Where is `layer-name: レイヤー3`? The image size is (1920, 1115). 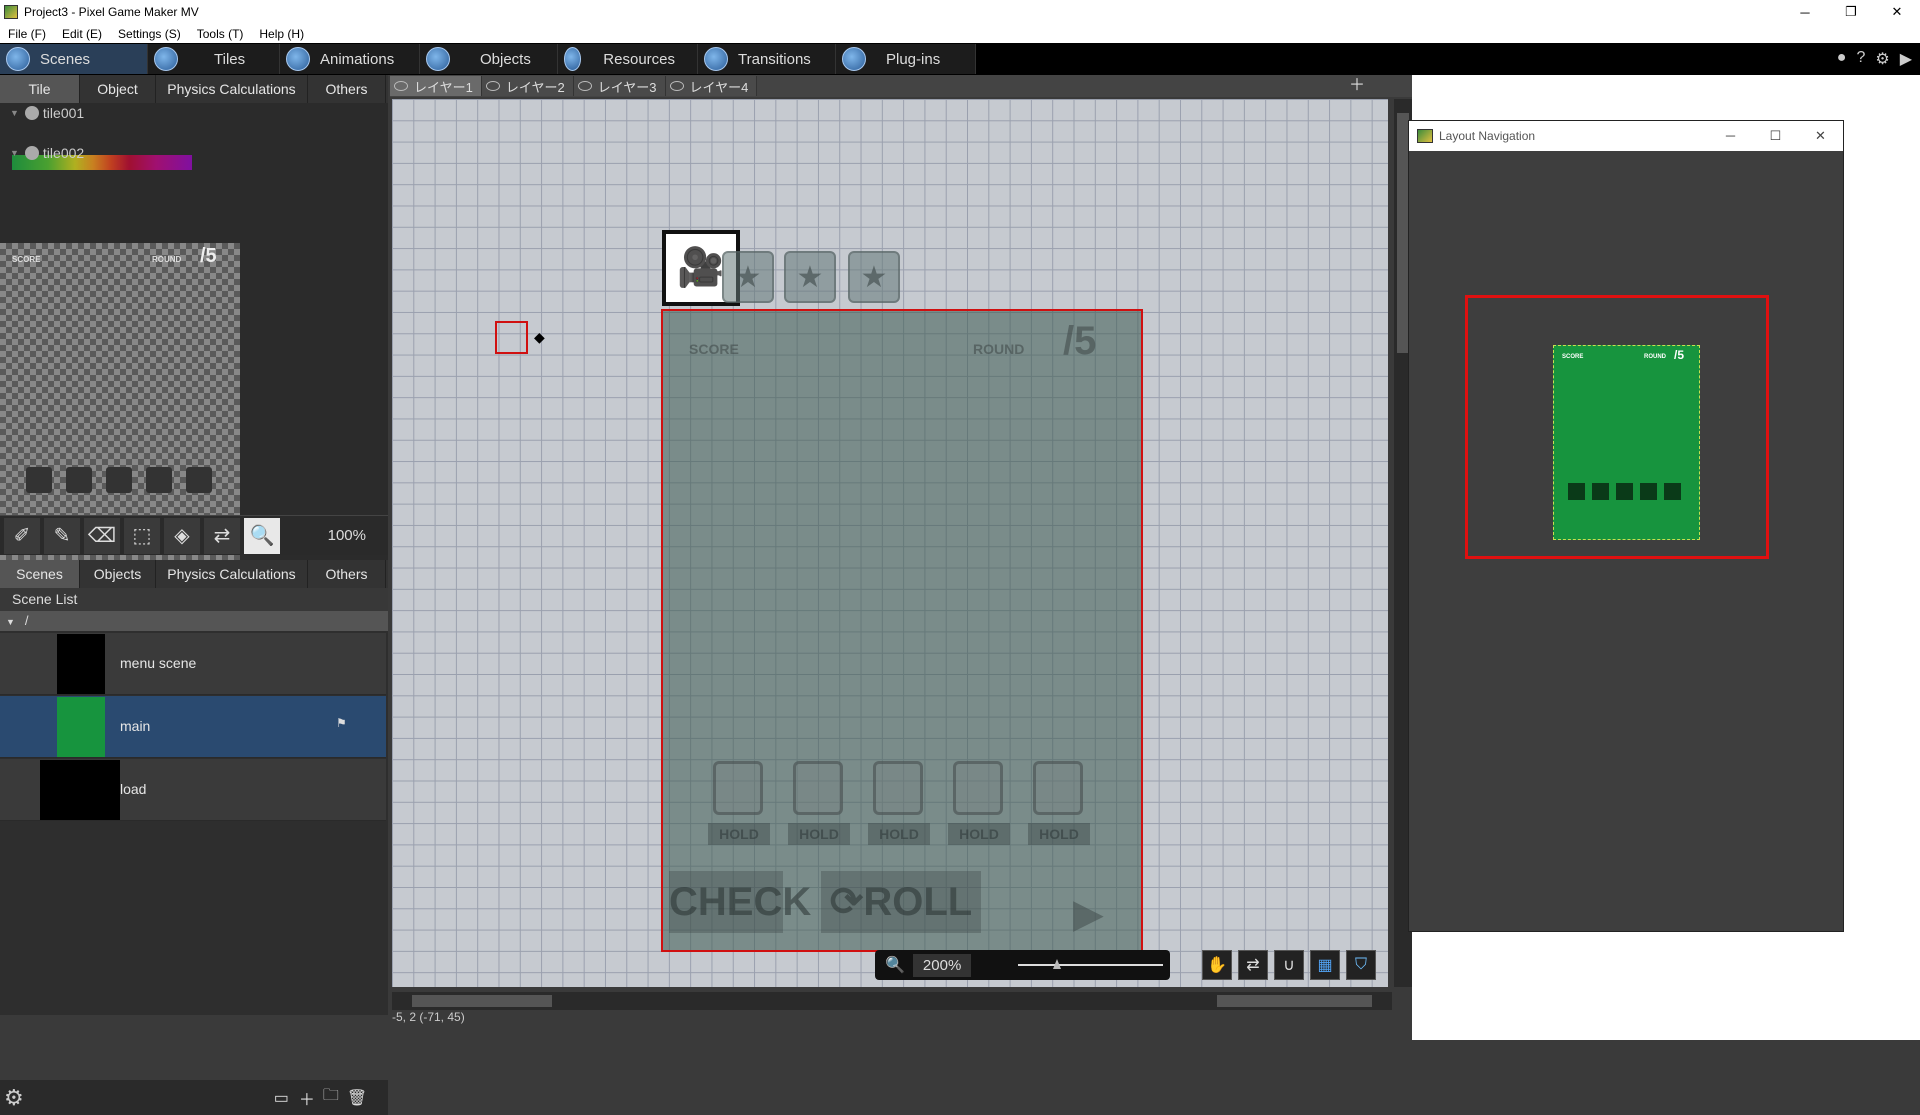 layer-name: レイヤー3 is located at coordinates (627, 87).